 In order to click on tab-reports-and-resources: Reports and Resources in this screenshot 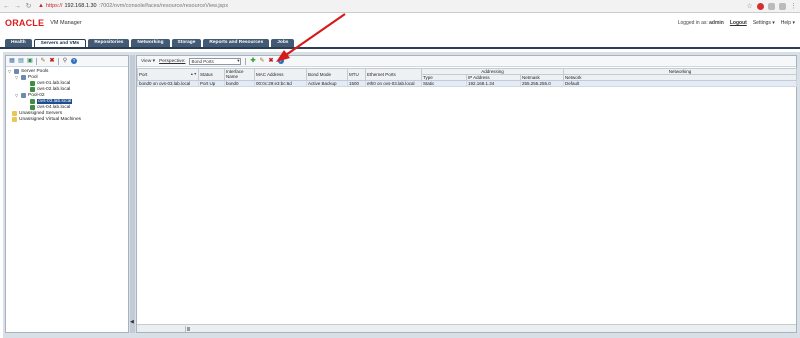, I will do `click(236, 43)`.